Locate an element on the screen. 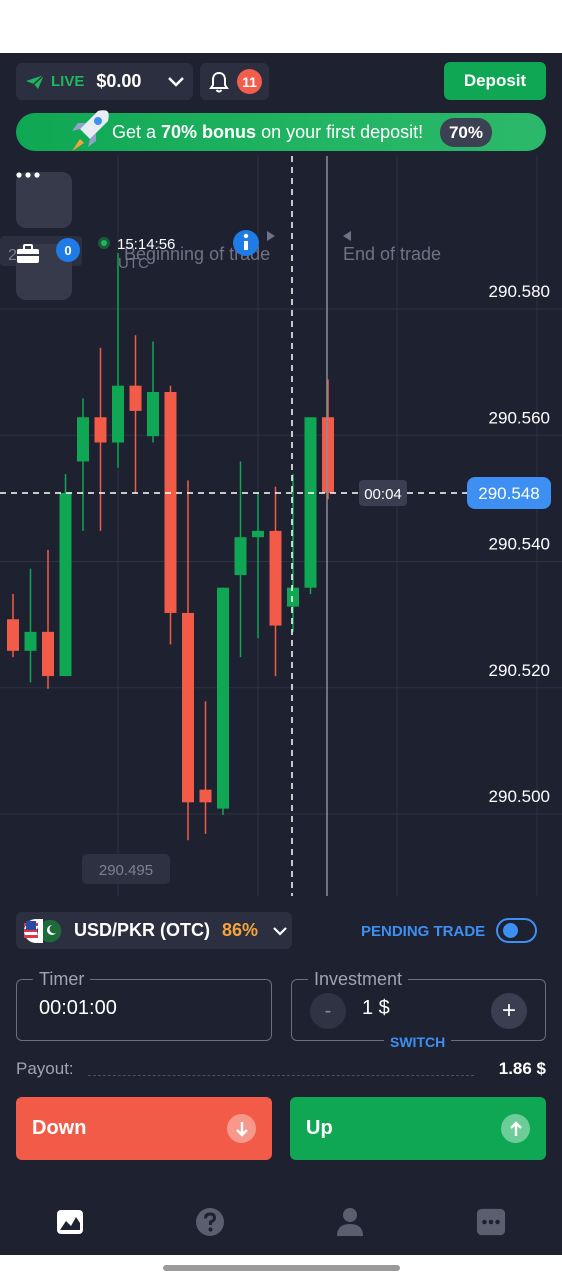  profile-icon is located at coordinates (350, 1222).